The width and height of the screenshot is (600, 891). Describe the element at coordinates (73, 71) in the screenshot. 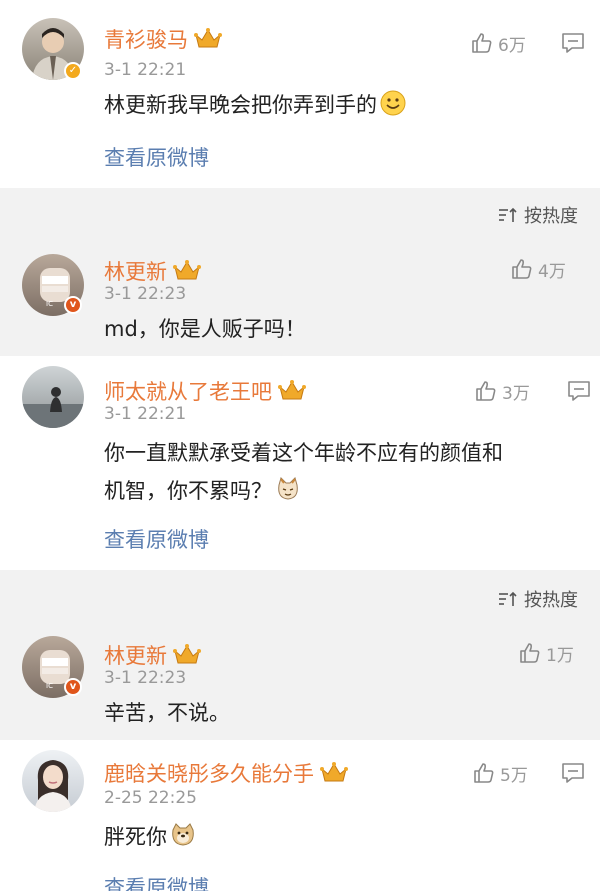

I see `verified-badge-icon: ✓` at that location.